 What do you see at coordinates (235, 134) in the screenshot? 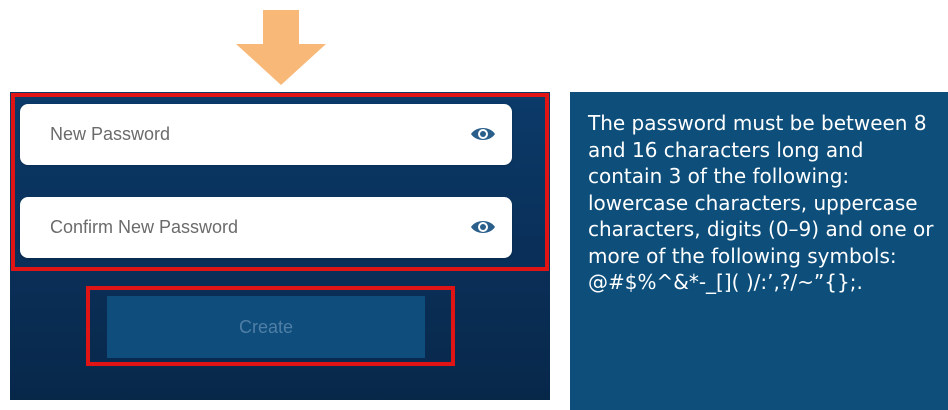
I see `new-password-input` at bounding box center [235, 134].